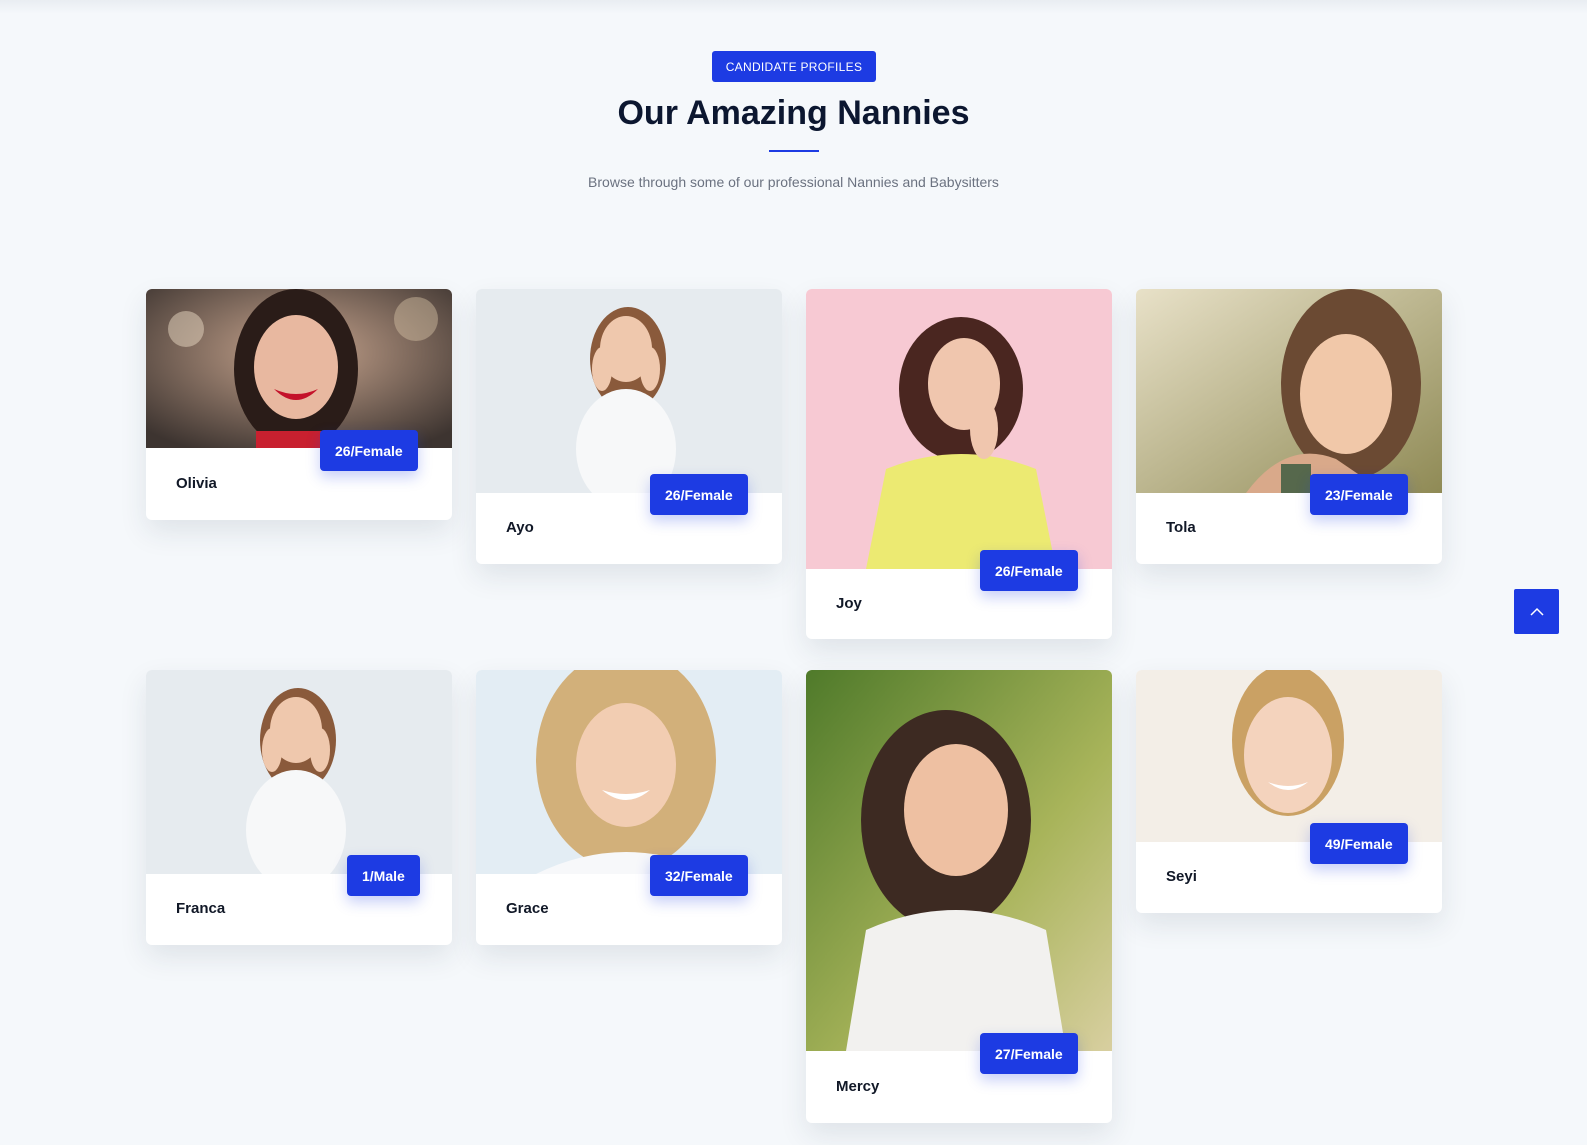 The image size is (1587, 1145). I want to click on nanny-name: Grace, so click(527, 908).